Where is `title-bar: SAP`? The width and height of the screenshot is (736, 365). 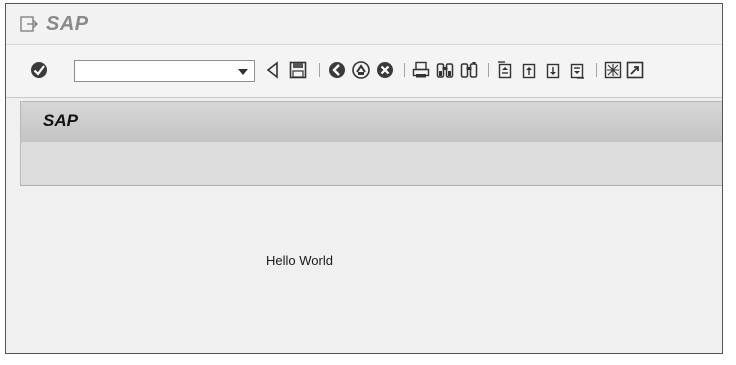
title-bar: SAP is located at coordinates (371, 121).